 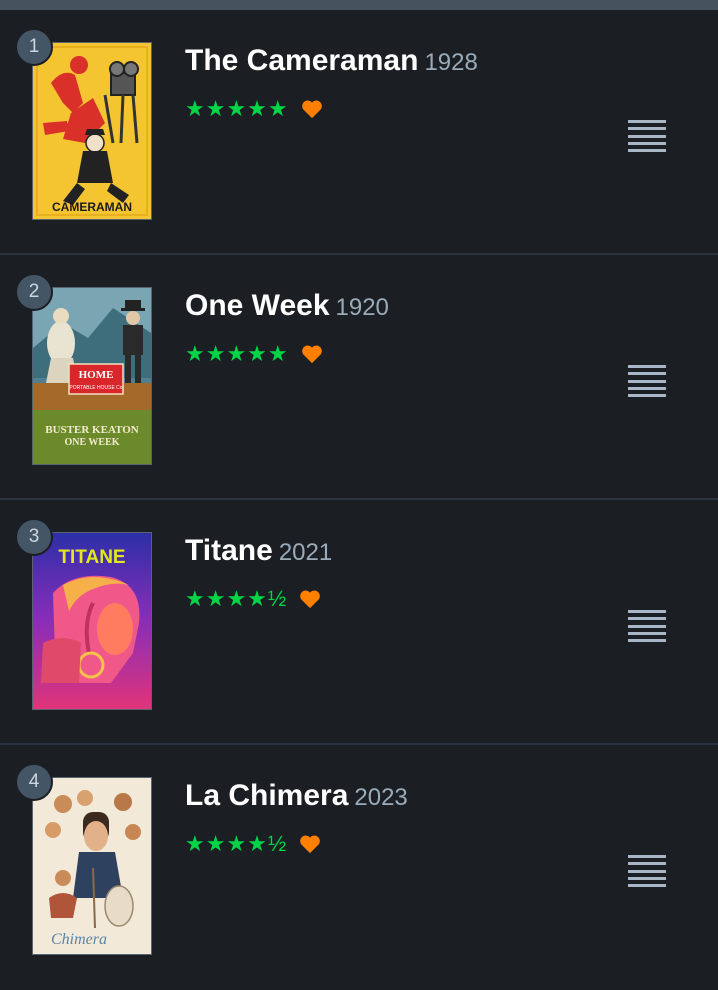 I want to click on film-poster: TITANE, so click(x=92, y=621).